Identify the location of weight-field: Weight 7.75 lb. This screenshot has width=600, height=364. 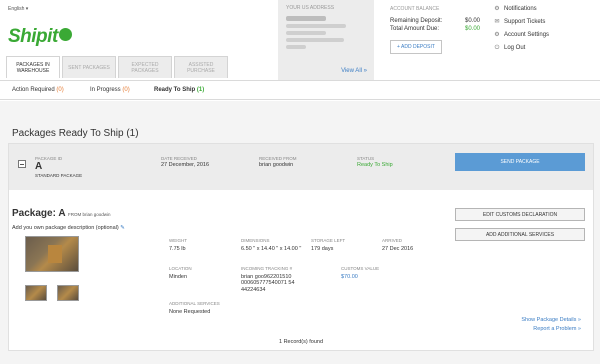
(178, 245).